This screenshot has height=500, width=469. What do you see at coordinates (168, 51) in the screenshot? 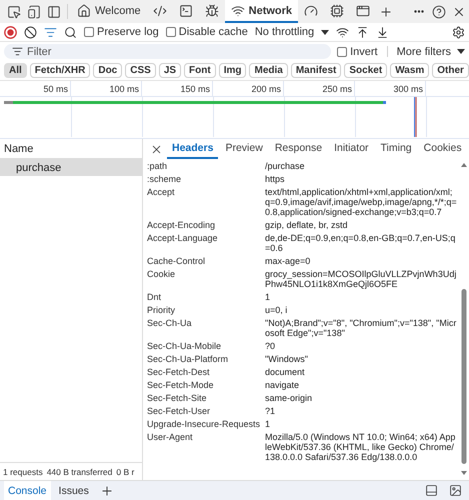
I see `filter-field: Filter` at bounding box center [168, 51].